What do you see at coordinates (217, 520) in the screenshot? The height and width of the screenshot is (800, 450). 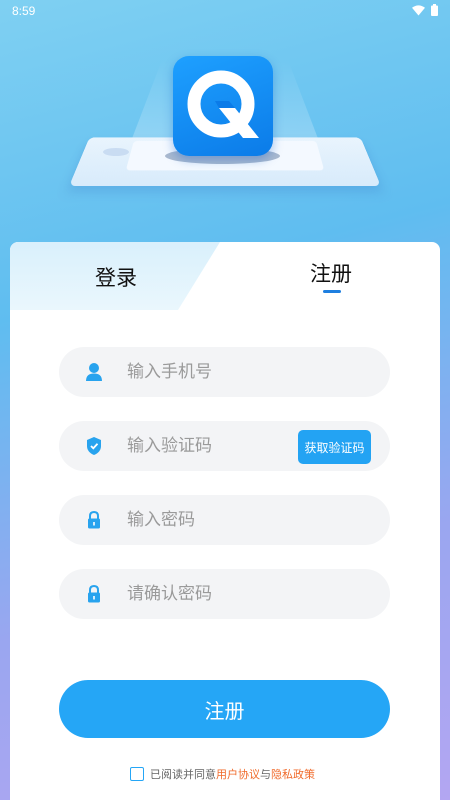 I see `password-input` at bounding box center [217, 520].